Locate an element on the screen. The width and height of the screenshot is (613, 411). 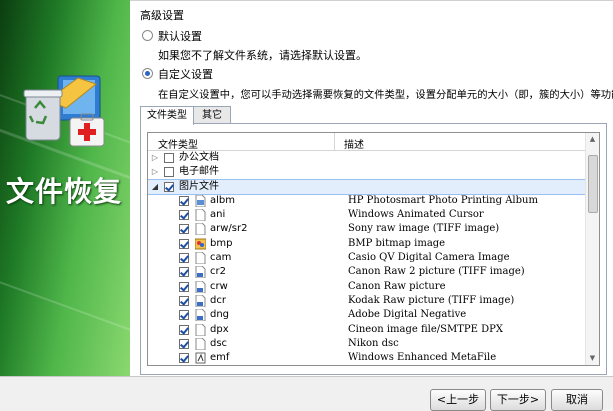
option-custom-label: 自定义设置 is located at coordinates (185, 74).